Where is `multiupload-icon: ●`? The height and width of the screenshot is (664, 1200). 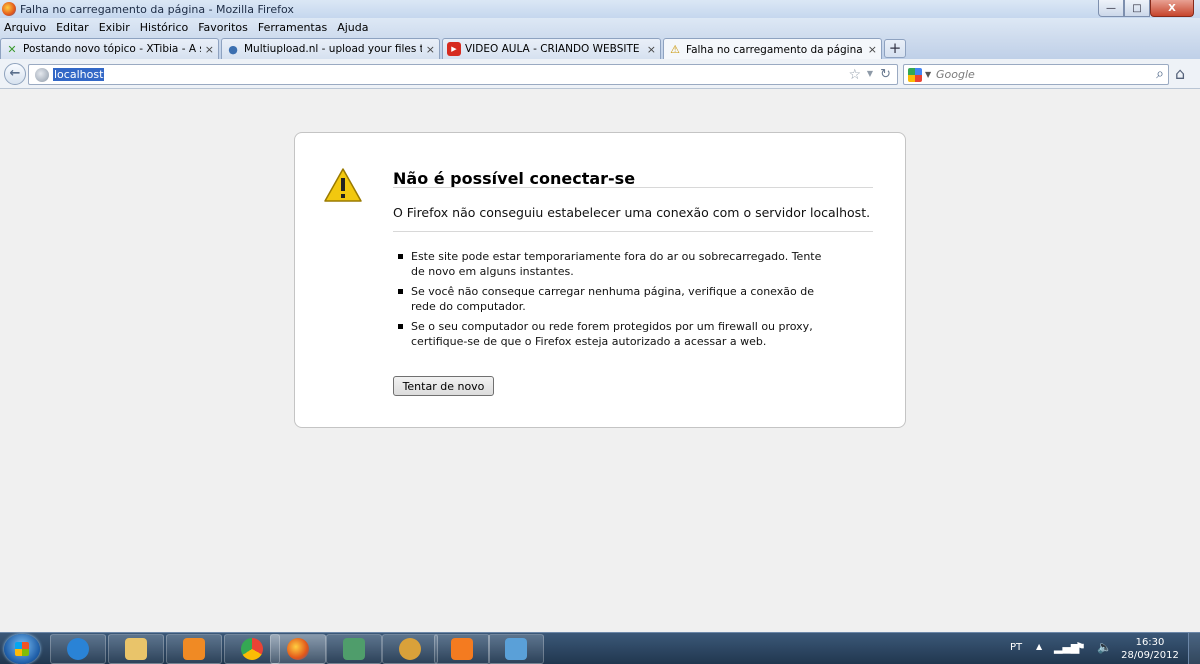 multiupload-icon: ● is located at coordinates (233, 49).